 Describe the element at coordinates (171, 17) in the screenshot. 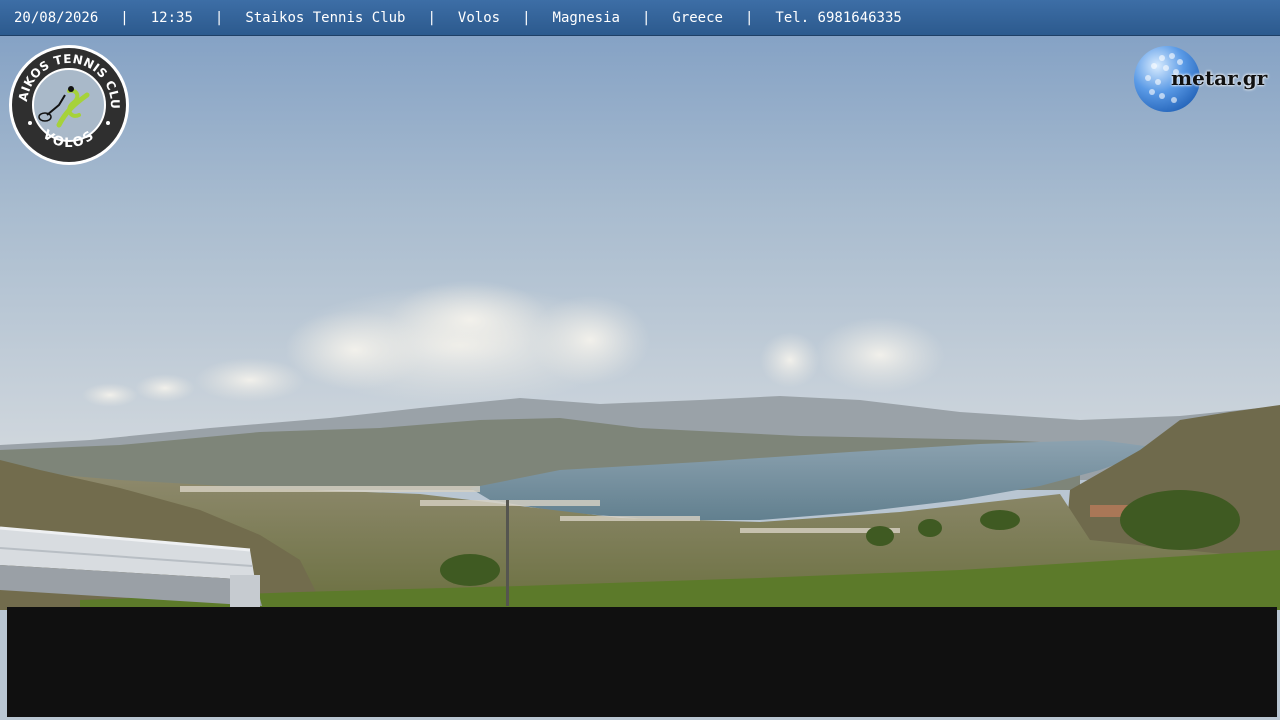

I see `time-label: 12:35` at that location.